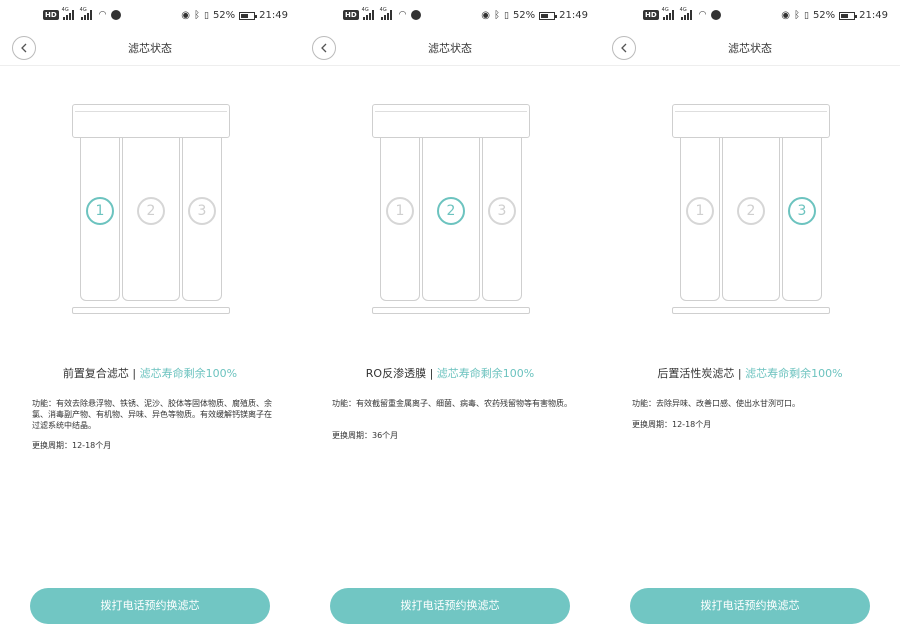 This screenshot has height=641, width=900. I want to click on filter-name: 后置活性炭滤芯, so click(696, 373).